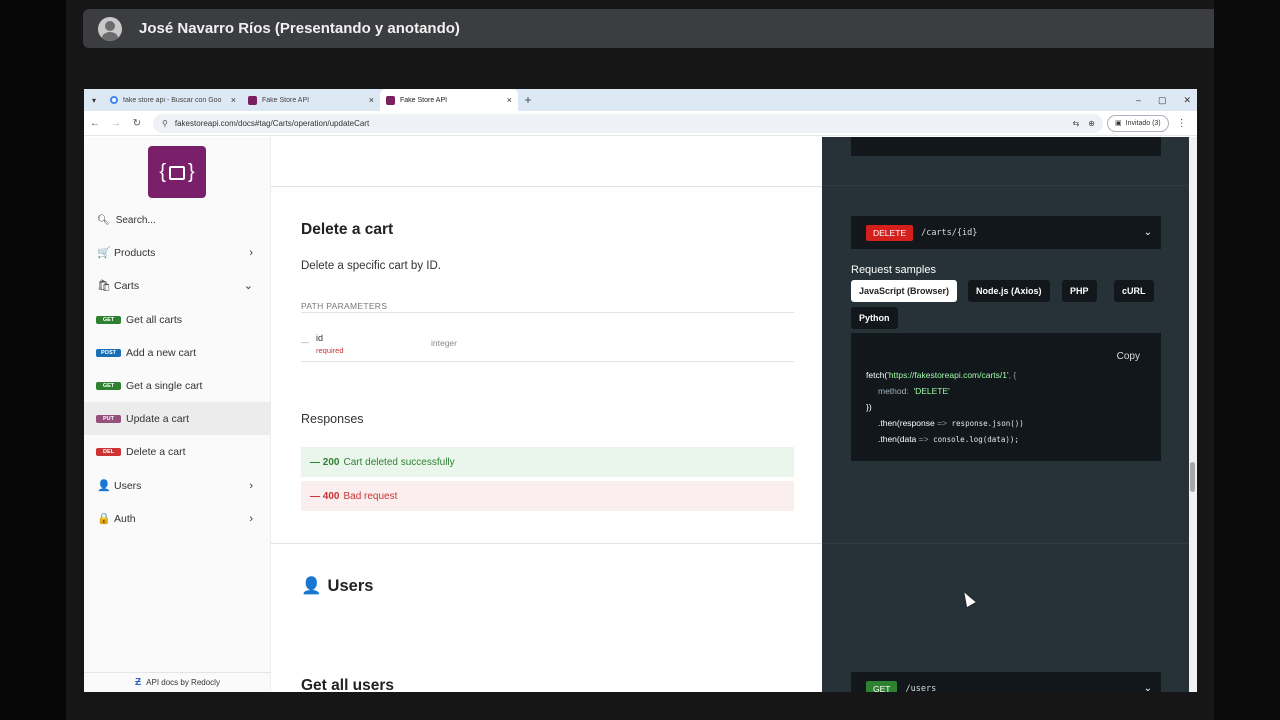 The width and height of the screenshot is (1280, 720). I want to click on maximize-icon: ▢, so click(1162, 100).